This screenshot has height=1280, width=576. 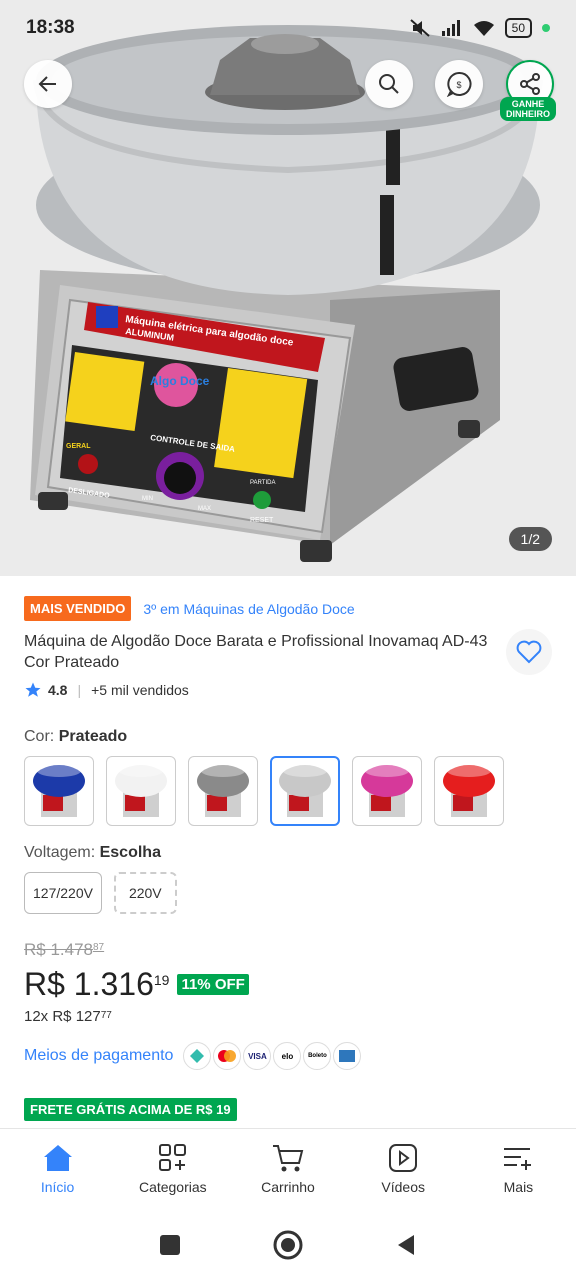 What do you see at coordinates (317, 1056) in the screenshot?
I see `boleto-icon: Boleto` at bounding box center [317, 1056].